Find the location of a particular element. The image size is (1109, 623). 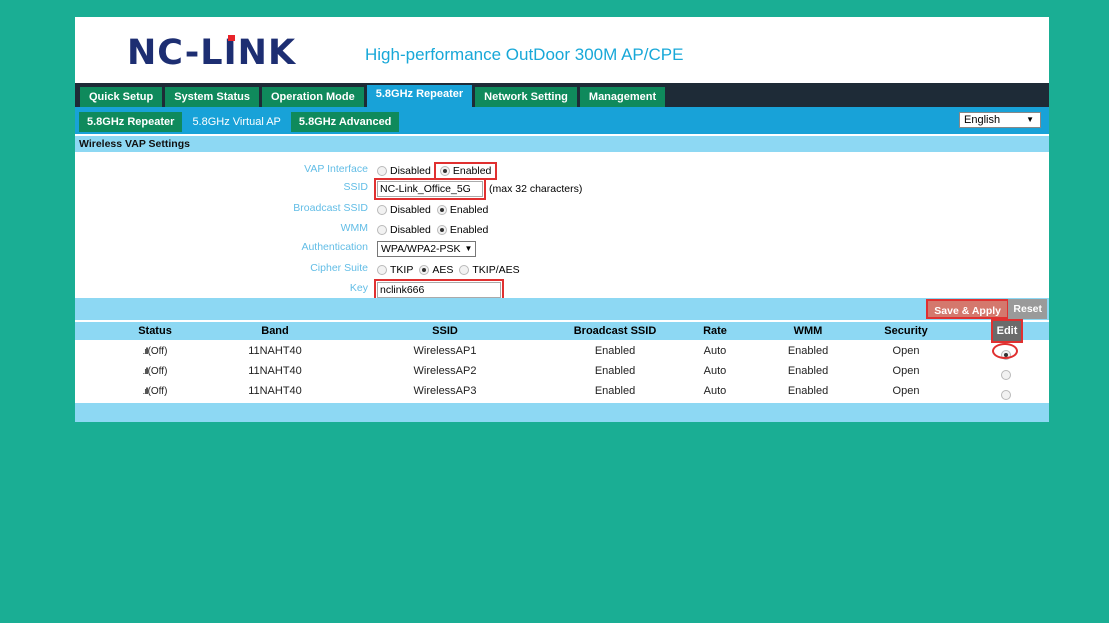

key-label: Key is located at coordinates (358, 288).